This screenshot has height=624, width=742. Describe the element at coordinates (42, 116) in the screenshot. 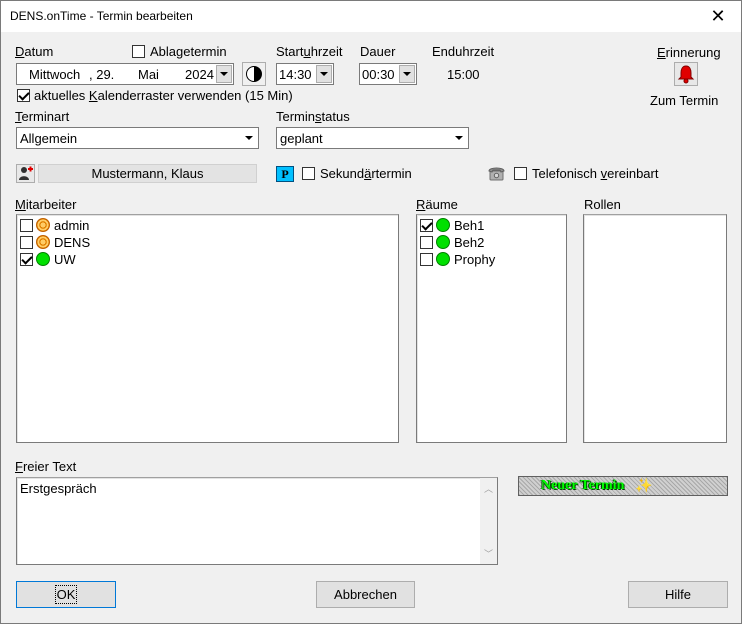

I see `type-label: Terminart` at that location.